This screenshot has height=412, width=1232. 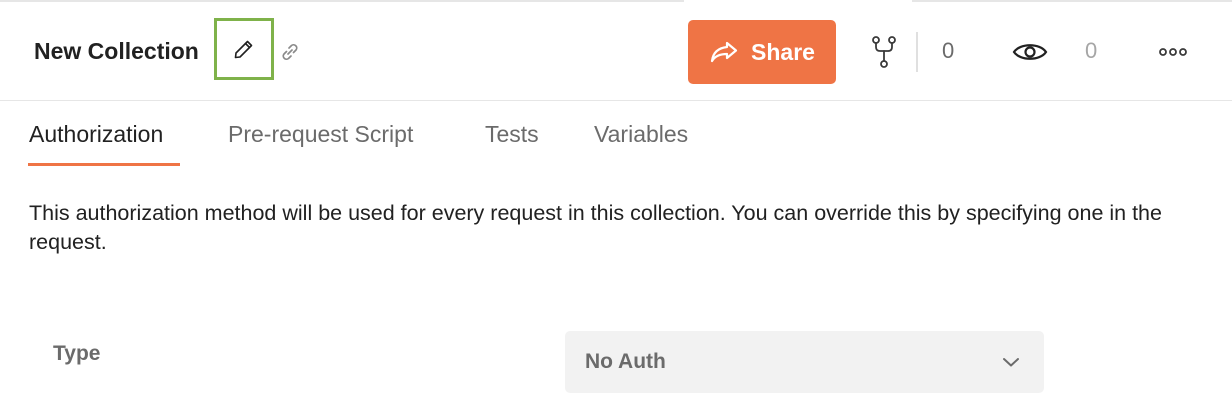 I want to click on fork-button, so click(x=884, y=52).